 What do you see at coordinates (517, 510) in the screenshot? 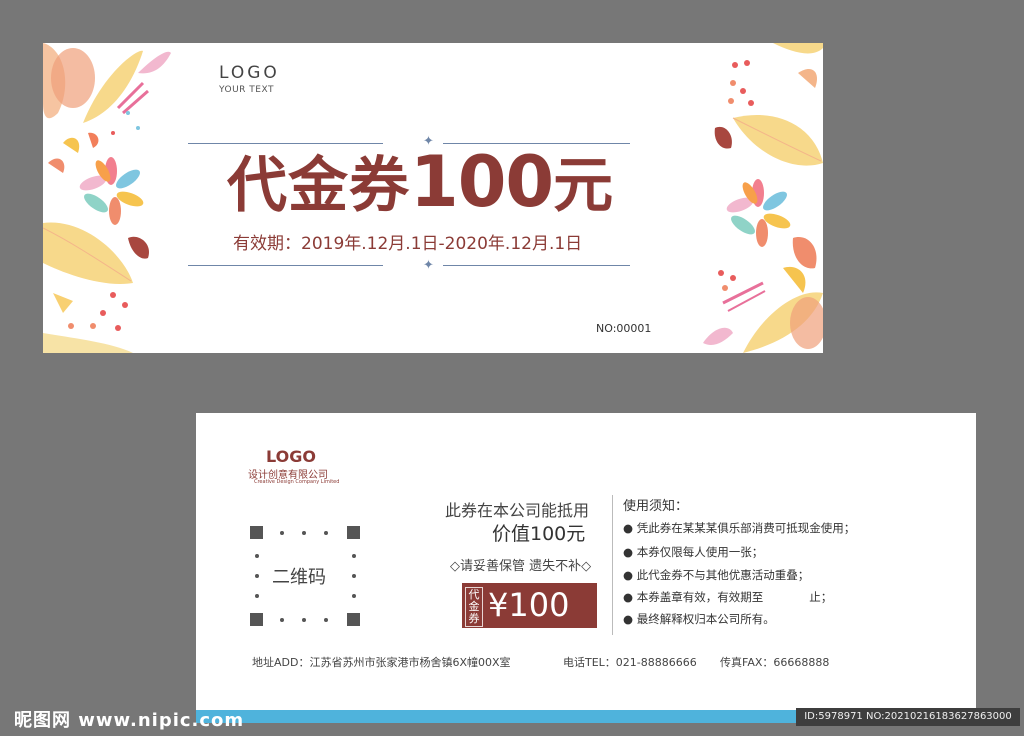
I see `offer-line-1: 此券在本公司能抵用` at bounding box center [517, 510].